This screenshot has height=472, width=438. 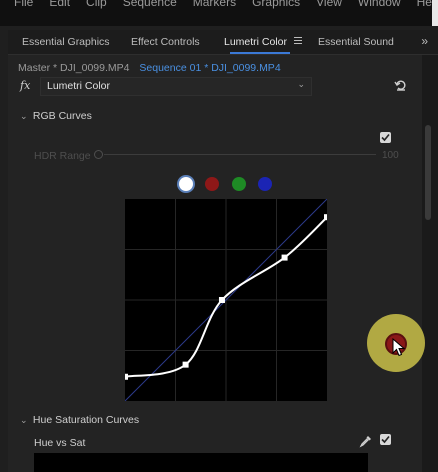 I want to click on menu-item-sequence: Sequence, so click(x=150, y=4).